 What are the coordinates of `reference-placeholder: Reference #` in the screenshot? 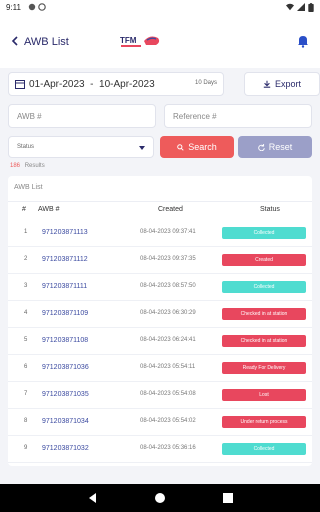 It's located at (195, 116).